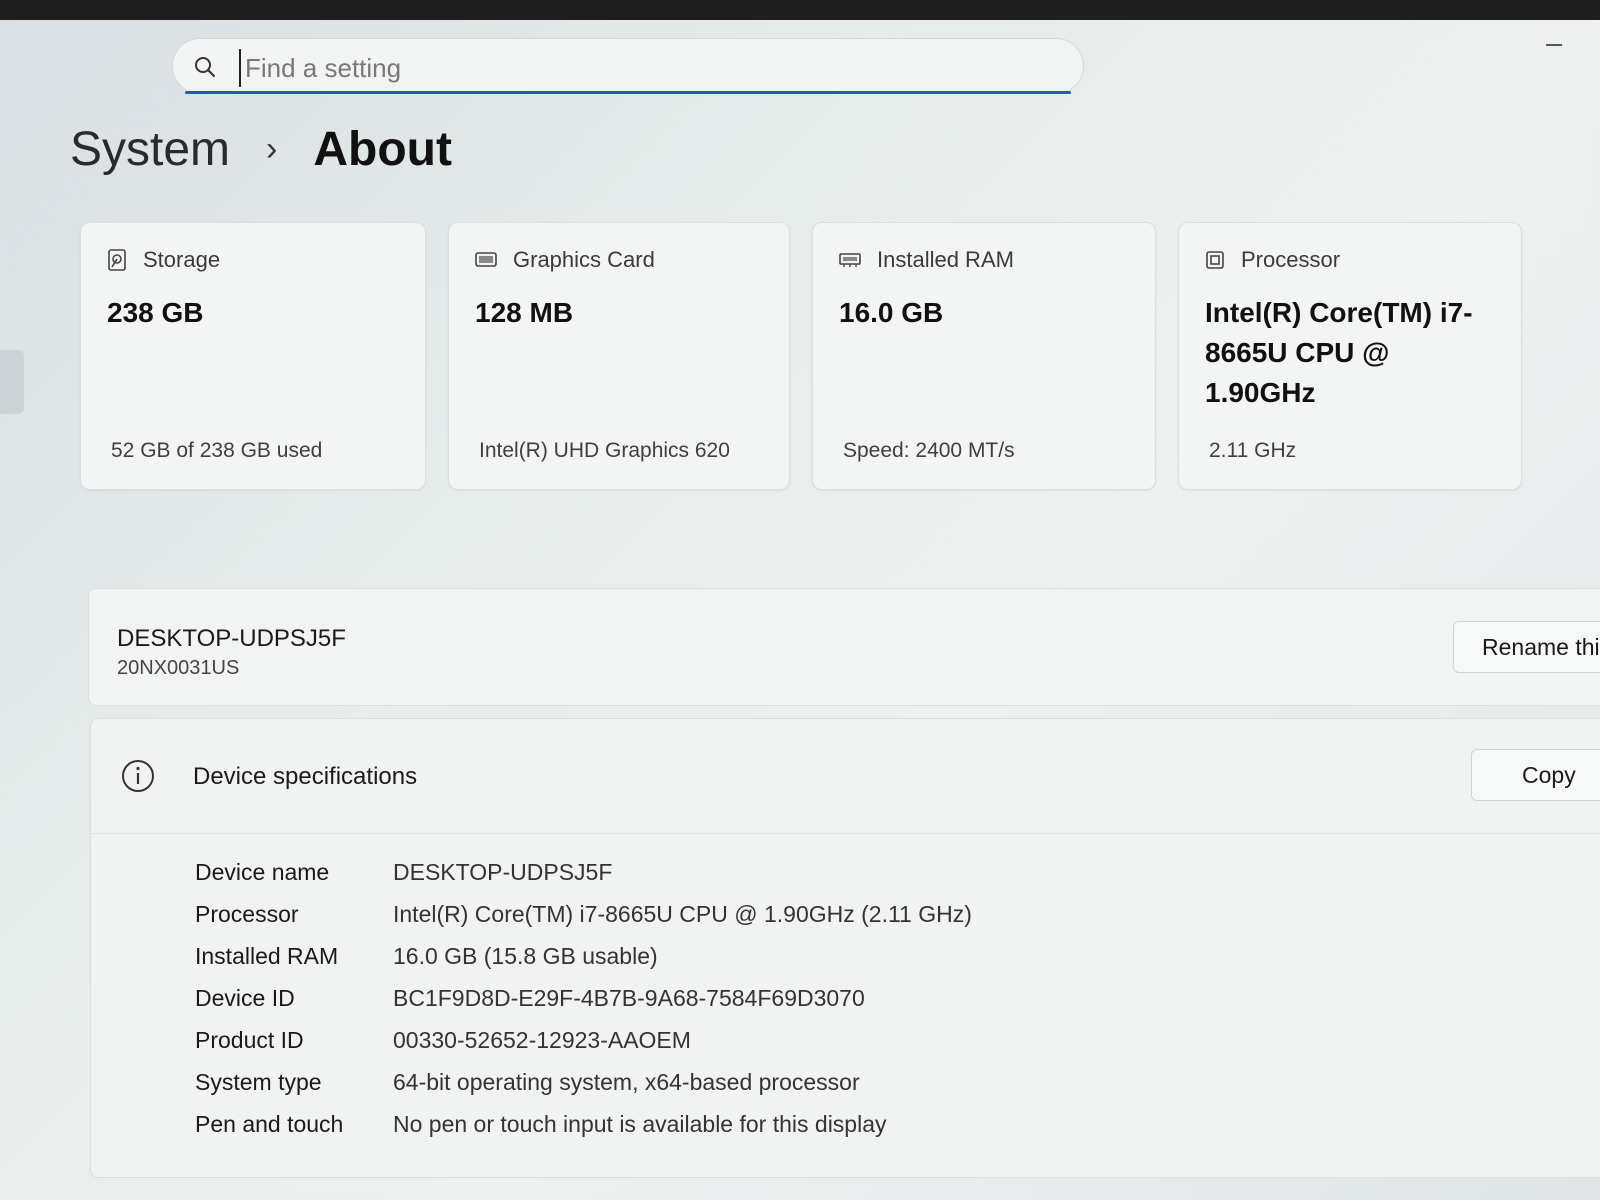 The height and width of the screenshot is (1200, 1600). Describe the element at coordinates (524, 312) in the screenshot. I see `graphics-card-value: 128 MB` at that location.